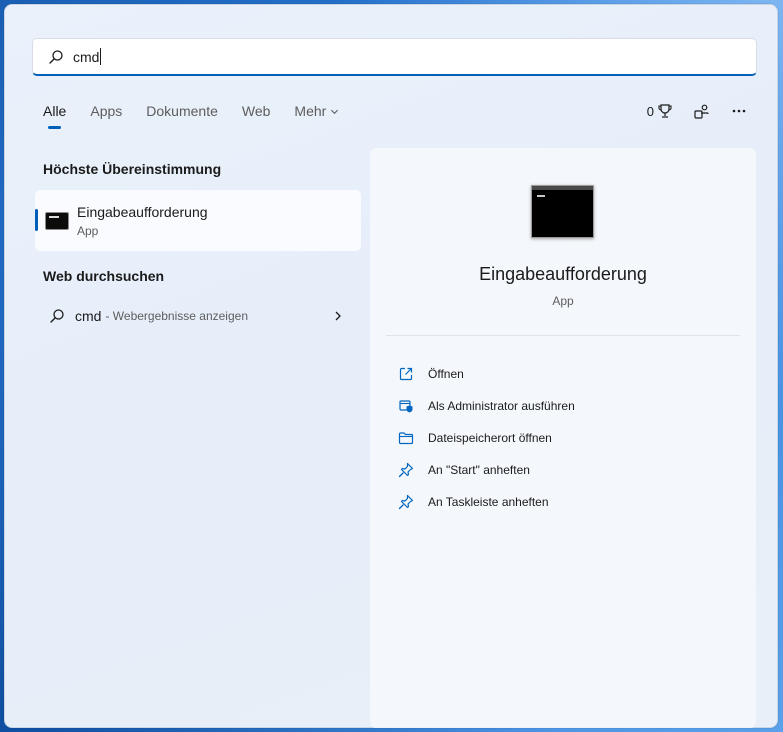 This screenshot has width=783, height=732. I want to click on chevron-right-icon, so click(338, 316).